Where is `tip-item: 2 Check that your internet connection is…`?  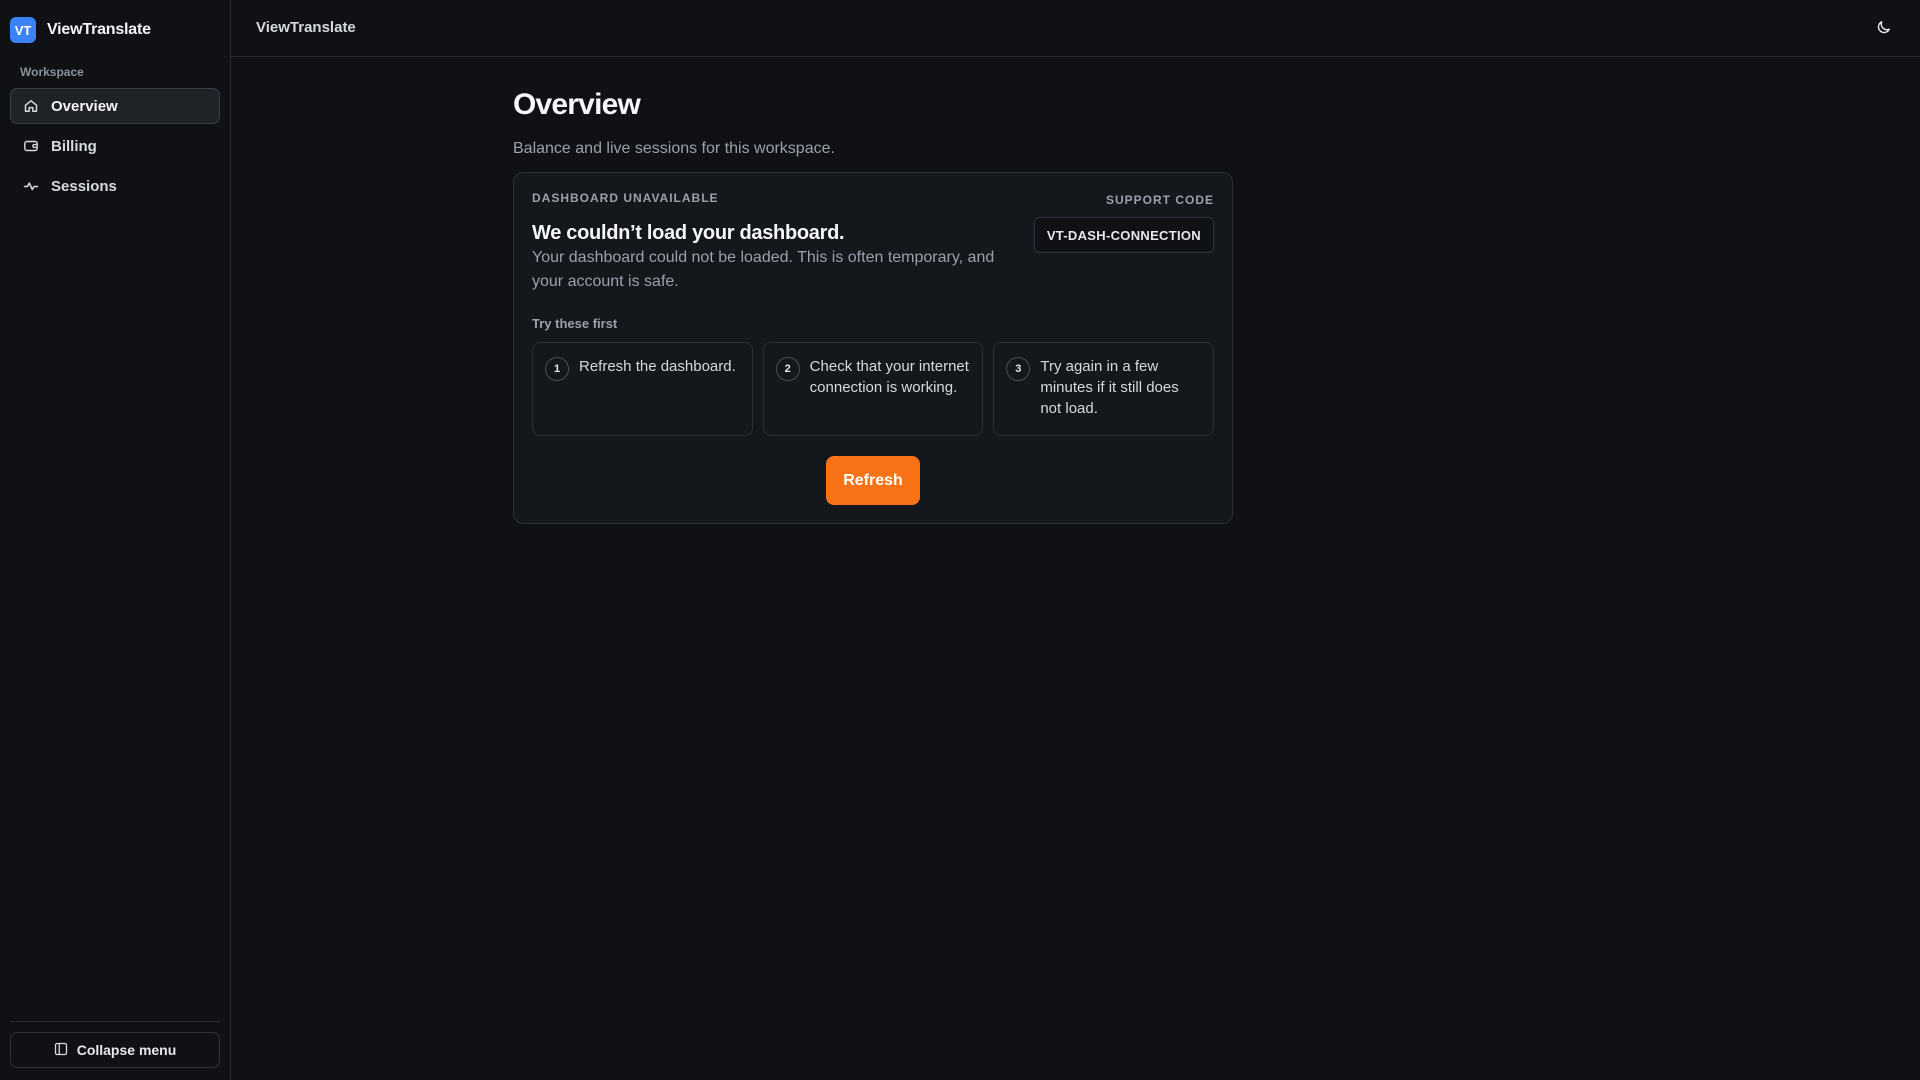 tip-item: 2 Check that your internet connection is… is located at coordinates (873, 389).